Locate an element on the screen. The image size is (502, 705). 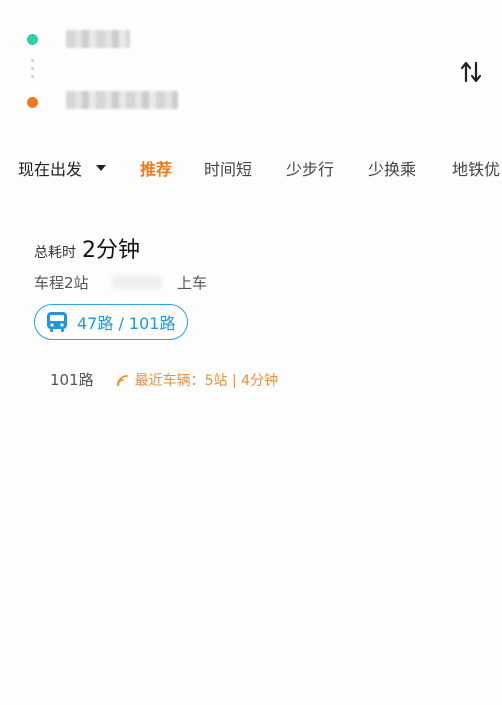
depart-time-label: 现在出发 is located at coordinates (50, 169).